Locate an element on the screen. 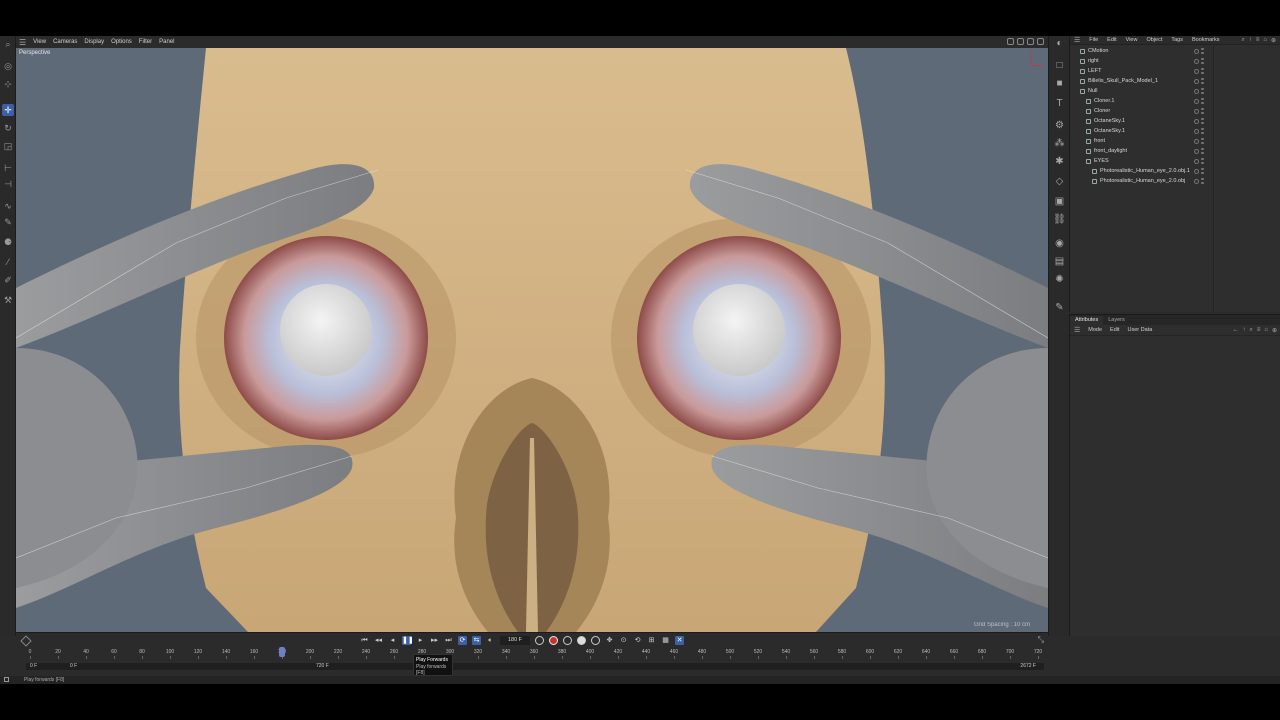  go-to-end-icon: ⏭ is located at coordinates (448, 640).